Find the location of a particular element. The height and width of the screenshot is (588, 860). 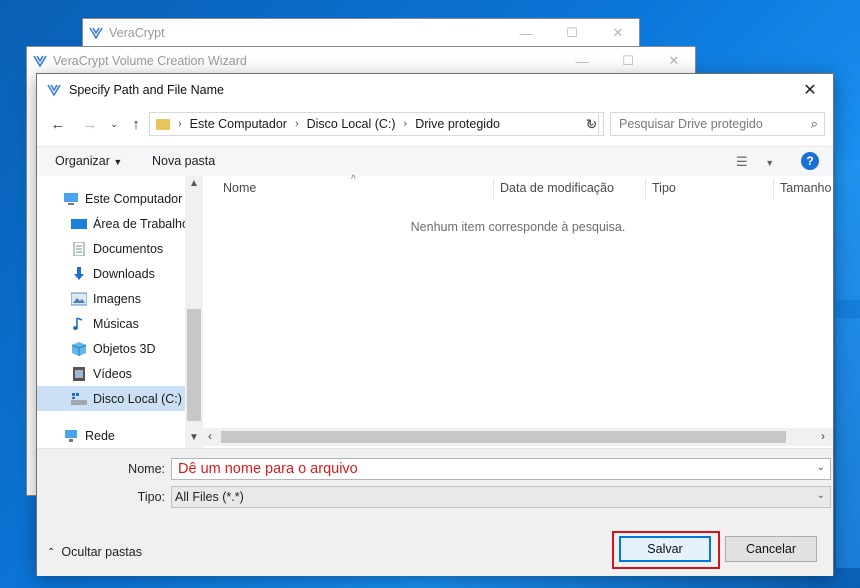

search-icon: ⌕ is located at coordinates (814, 123).